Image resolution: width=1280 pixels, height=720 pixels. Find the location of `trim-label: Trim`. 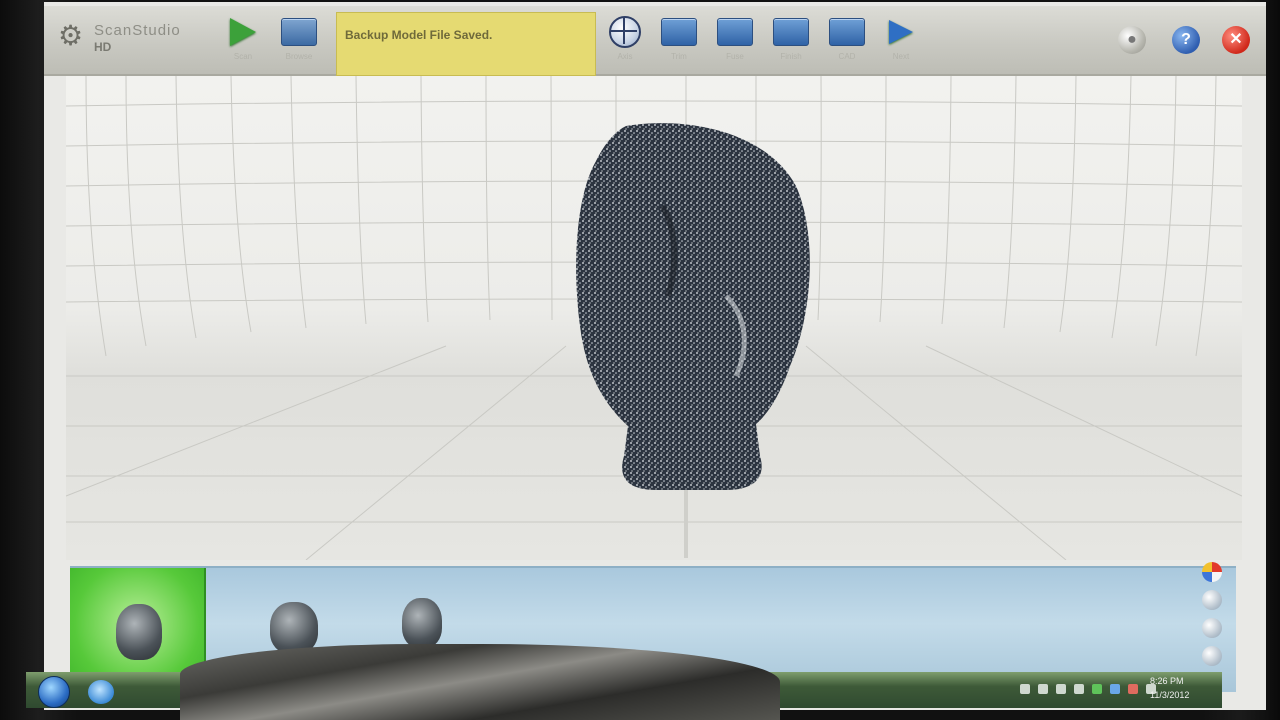

trim-label: Trim is located at coordinates (679, 56).